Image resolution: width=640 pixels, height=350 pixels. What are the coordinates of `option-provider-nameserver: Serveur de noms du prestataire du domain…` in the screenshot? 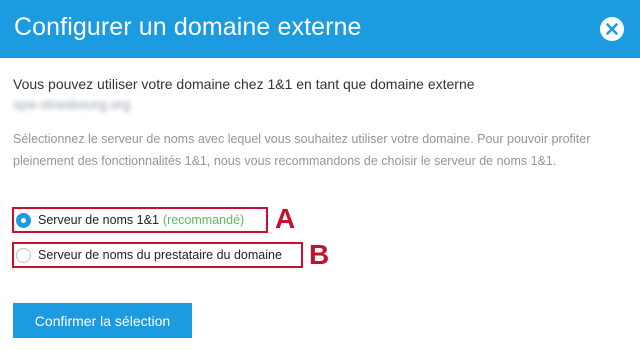 It's located at (157, 255).